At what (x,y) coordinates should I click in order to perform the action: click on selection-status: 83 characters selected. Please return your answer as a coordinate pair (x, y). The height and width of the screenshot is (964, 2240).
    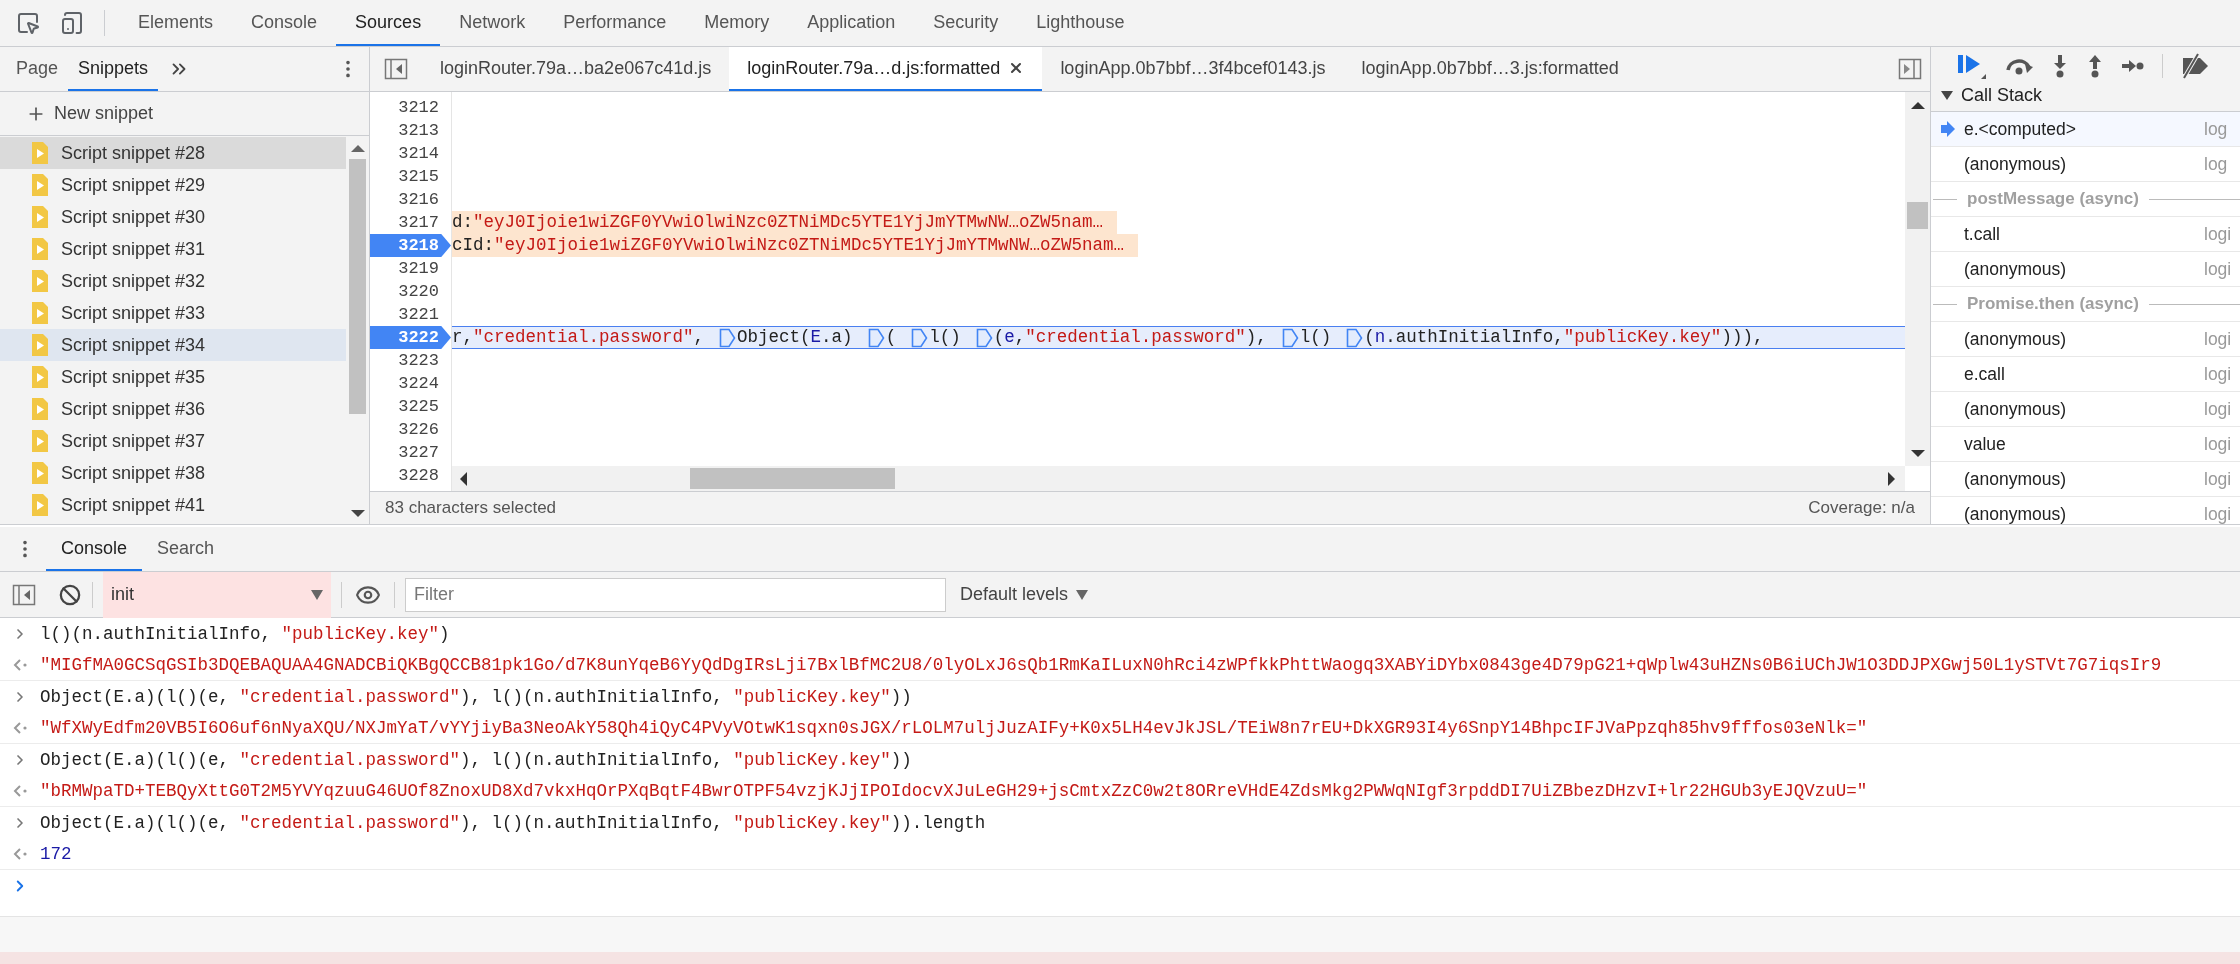
    Looking at the image, I should click on (471, 508).